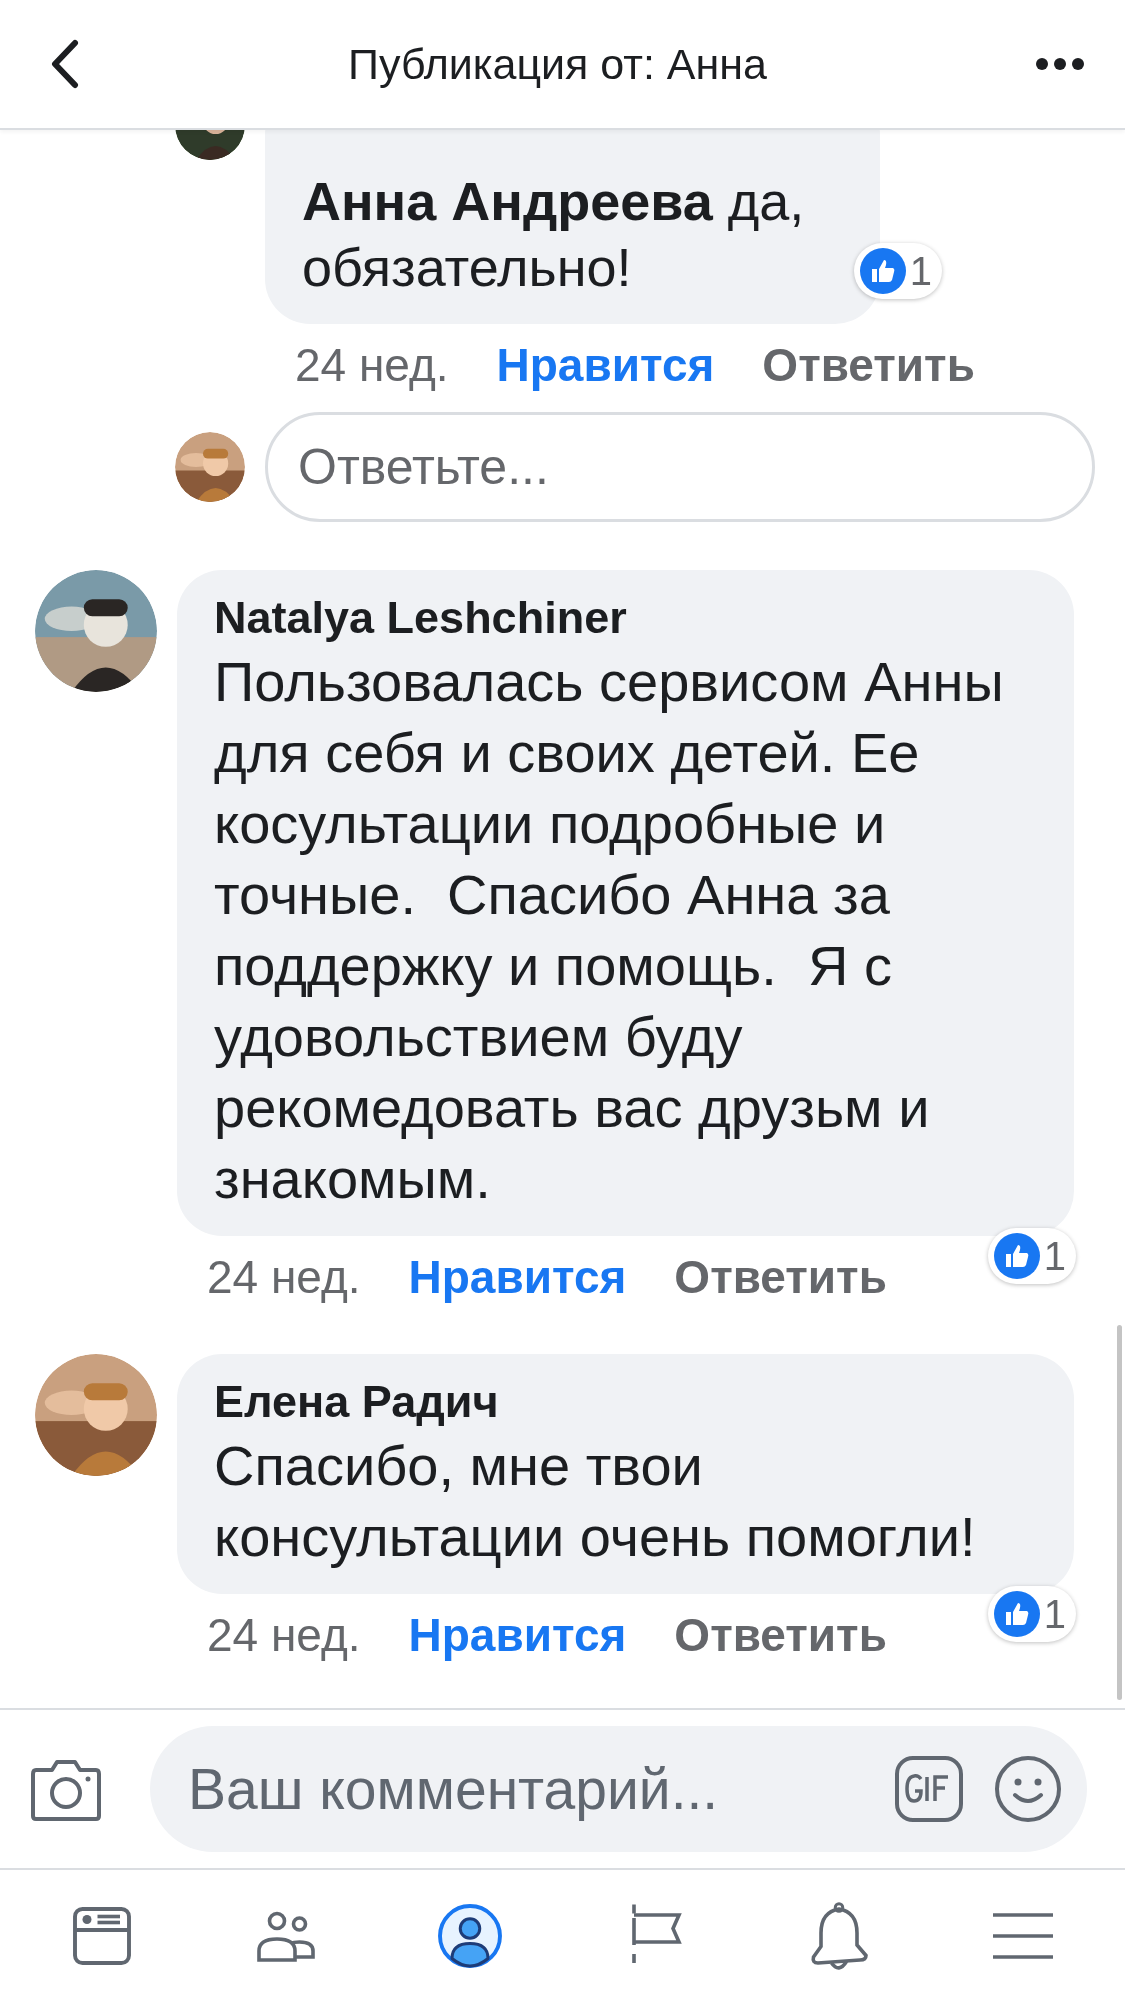  What do you see at coordinates (1028, 1789) in the screenshot?
I see `emoji-icon` at bounding box center [1028, 1789].